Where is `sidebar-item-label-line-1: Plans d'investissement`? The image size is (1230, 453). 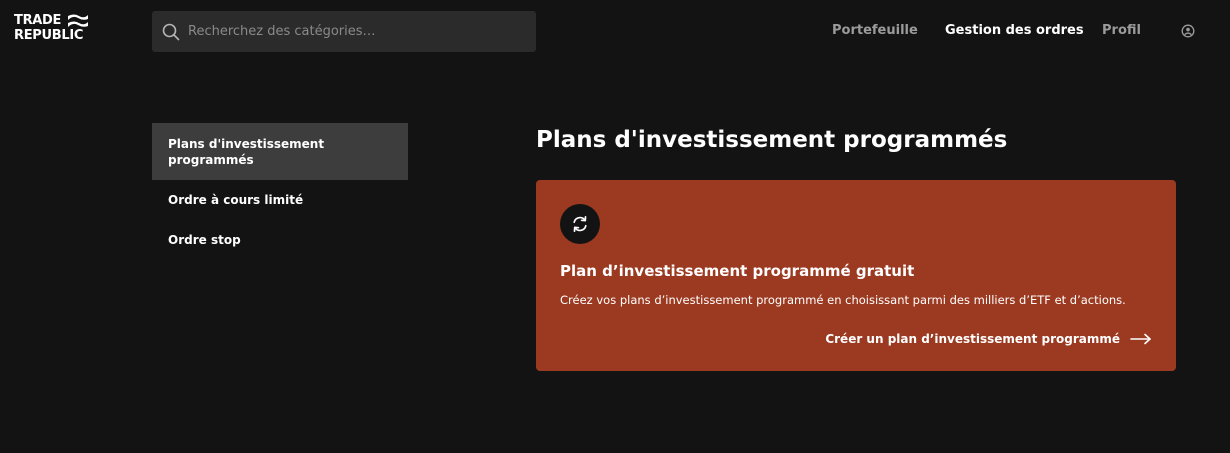
sidebar-item-label-line-1: Plans d'investissement is located at coordinates (246, 144).